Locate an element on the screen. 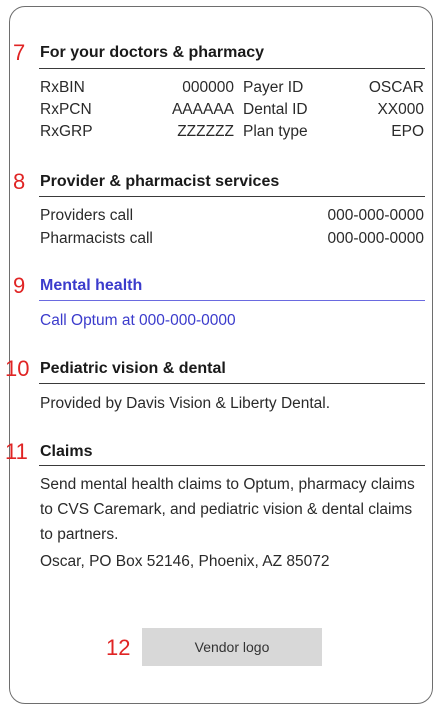 This screenshot has height=712, width=443. payer-id-value: OSCAR is located at coordinates (396, 87).